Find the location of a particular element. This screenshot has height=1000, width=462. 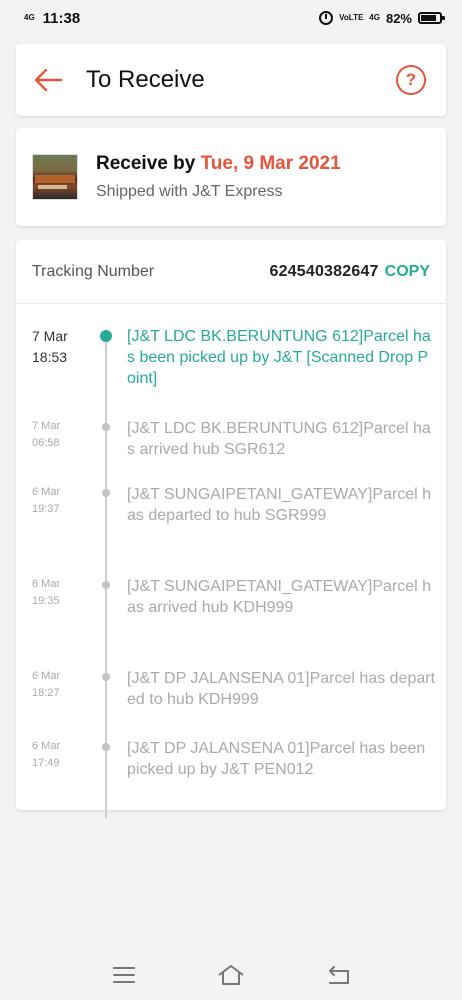

alarm-icon is located at coordinates (326, 18).